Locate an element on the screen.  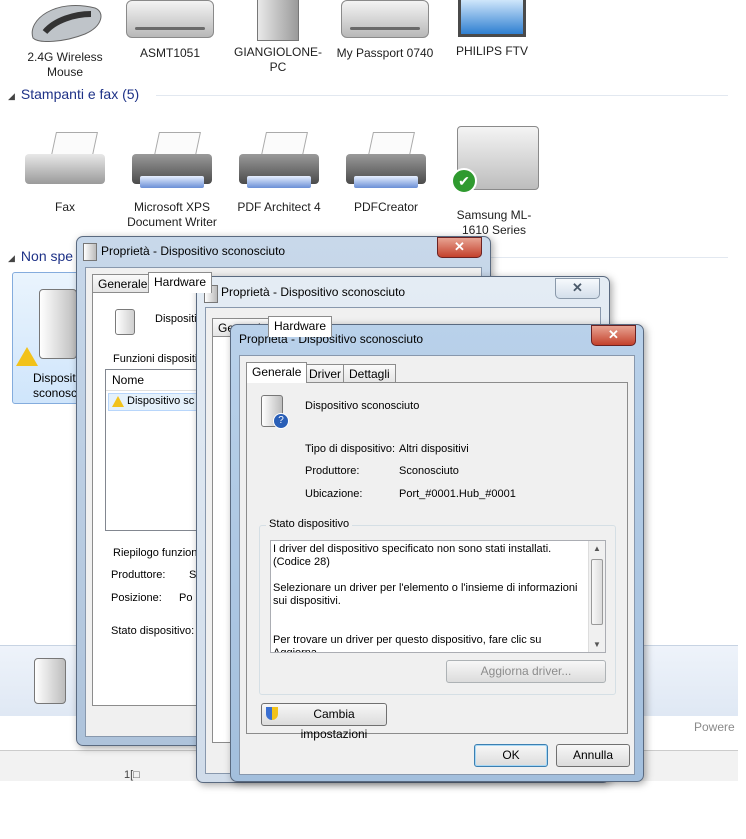
printer-samsung: ✔ Samsung ML-1610 Series is located at coordinates (494, 181).